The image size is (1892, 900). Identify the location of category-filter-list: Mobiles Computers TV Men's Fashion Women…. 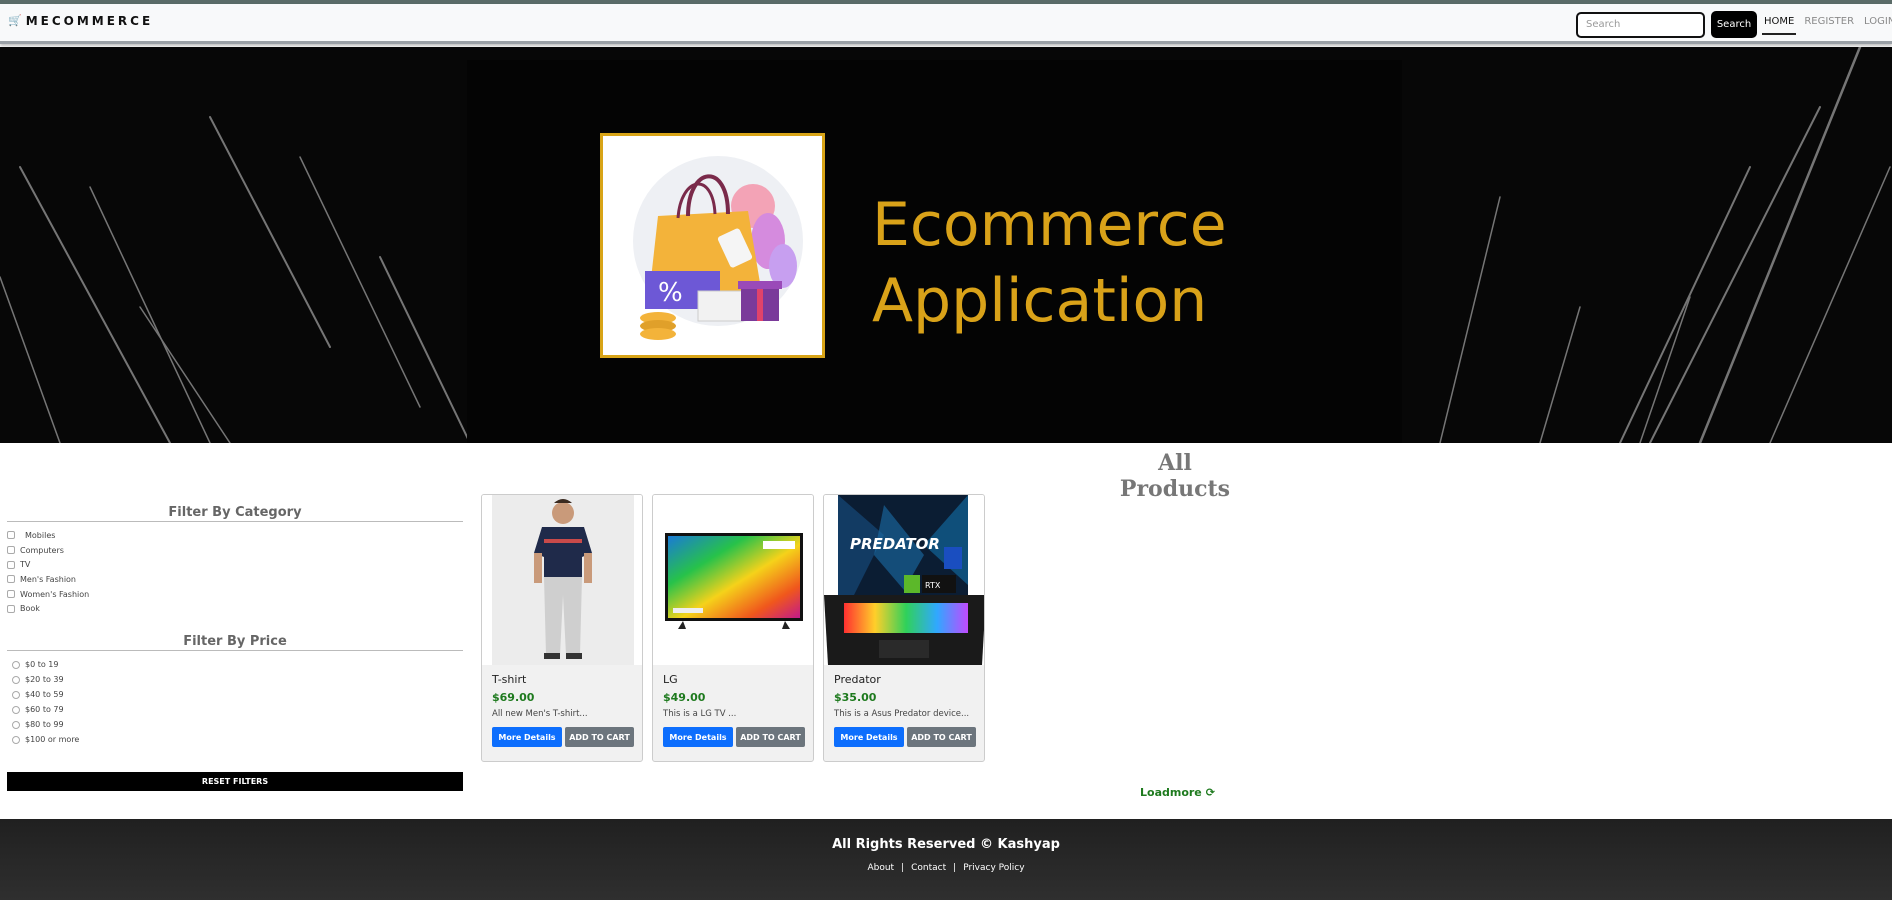
(235, 572).